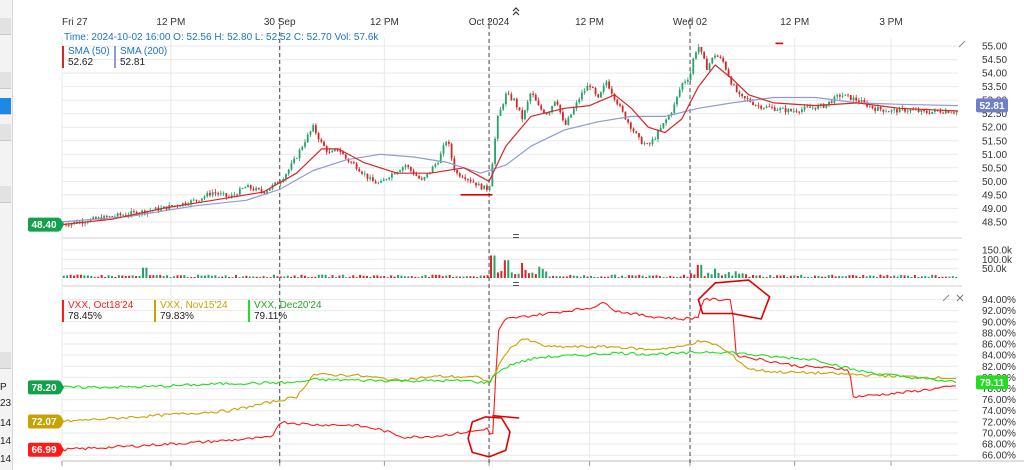  Describe the element at coordinates (285, 311) in the screenshot. I see `legend-vxx-dec: VXX, Dec20'24 79.11%` at that location.